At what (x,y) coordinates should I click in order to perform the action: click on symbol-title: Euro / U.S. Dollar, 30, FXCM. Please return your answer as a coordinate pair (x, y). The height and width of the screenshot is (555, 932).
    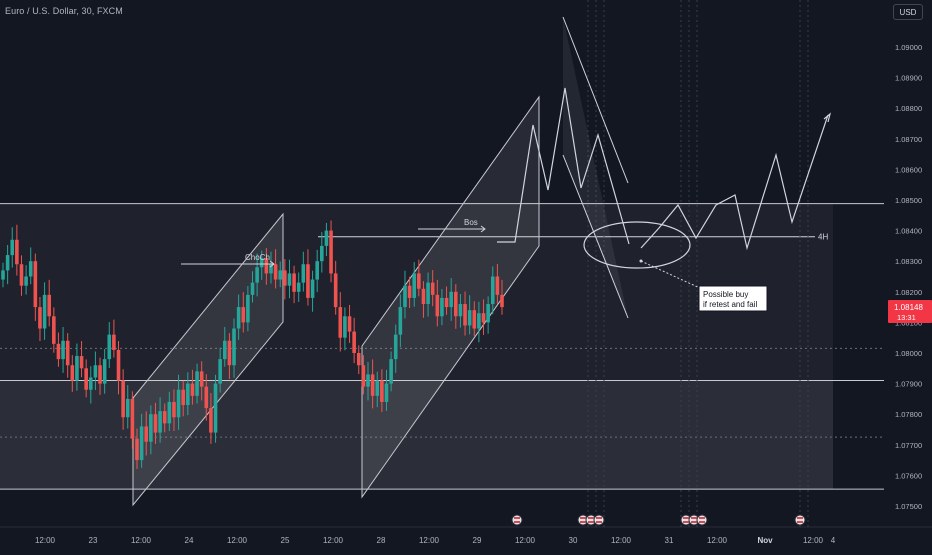
    Looking at the image, I should click on (64, 11).